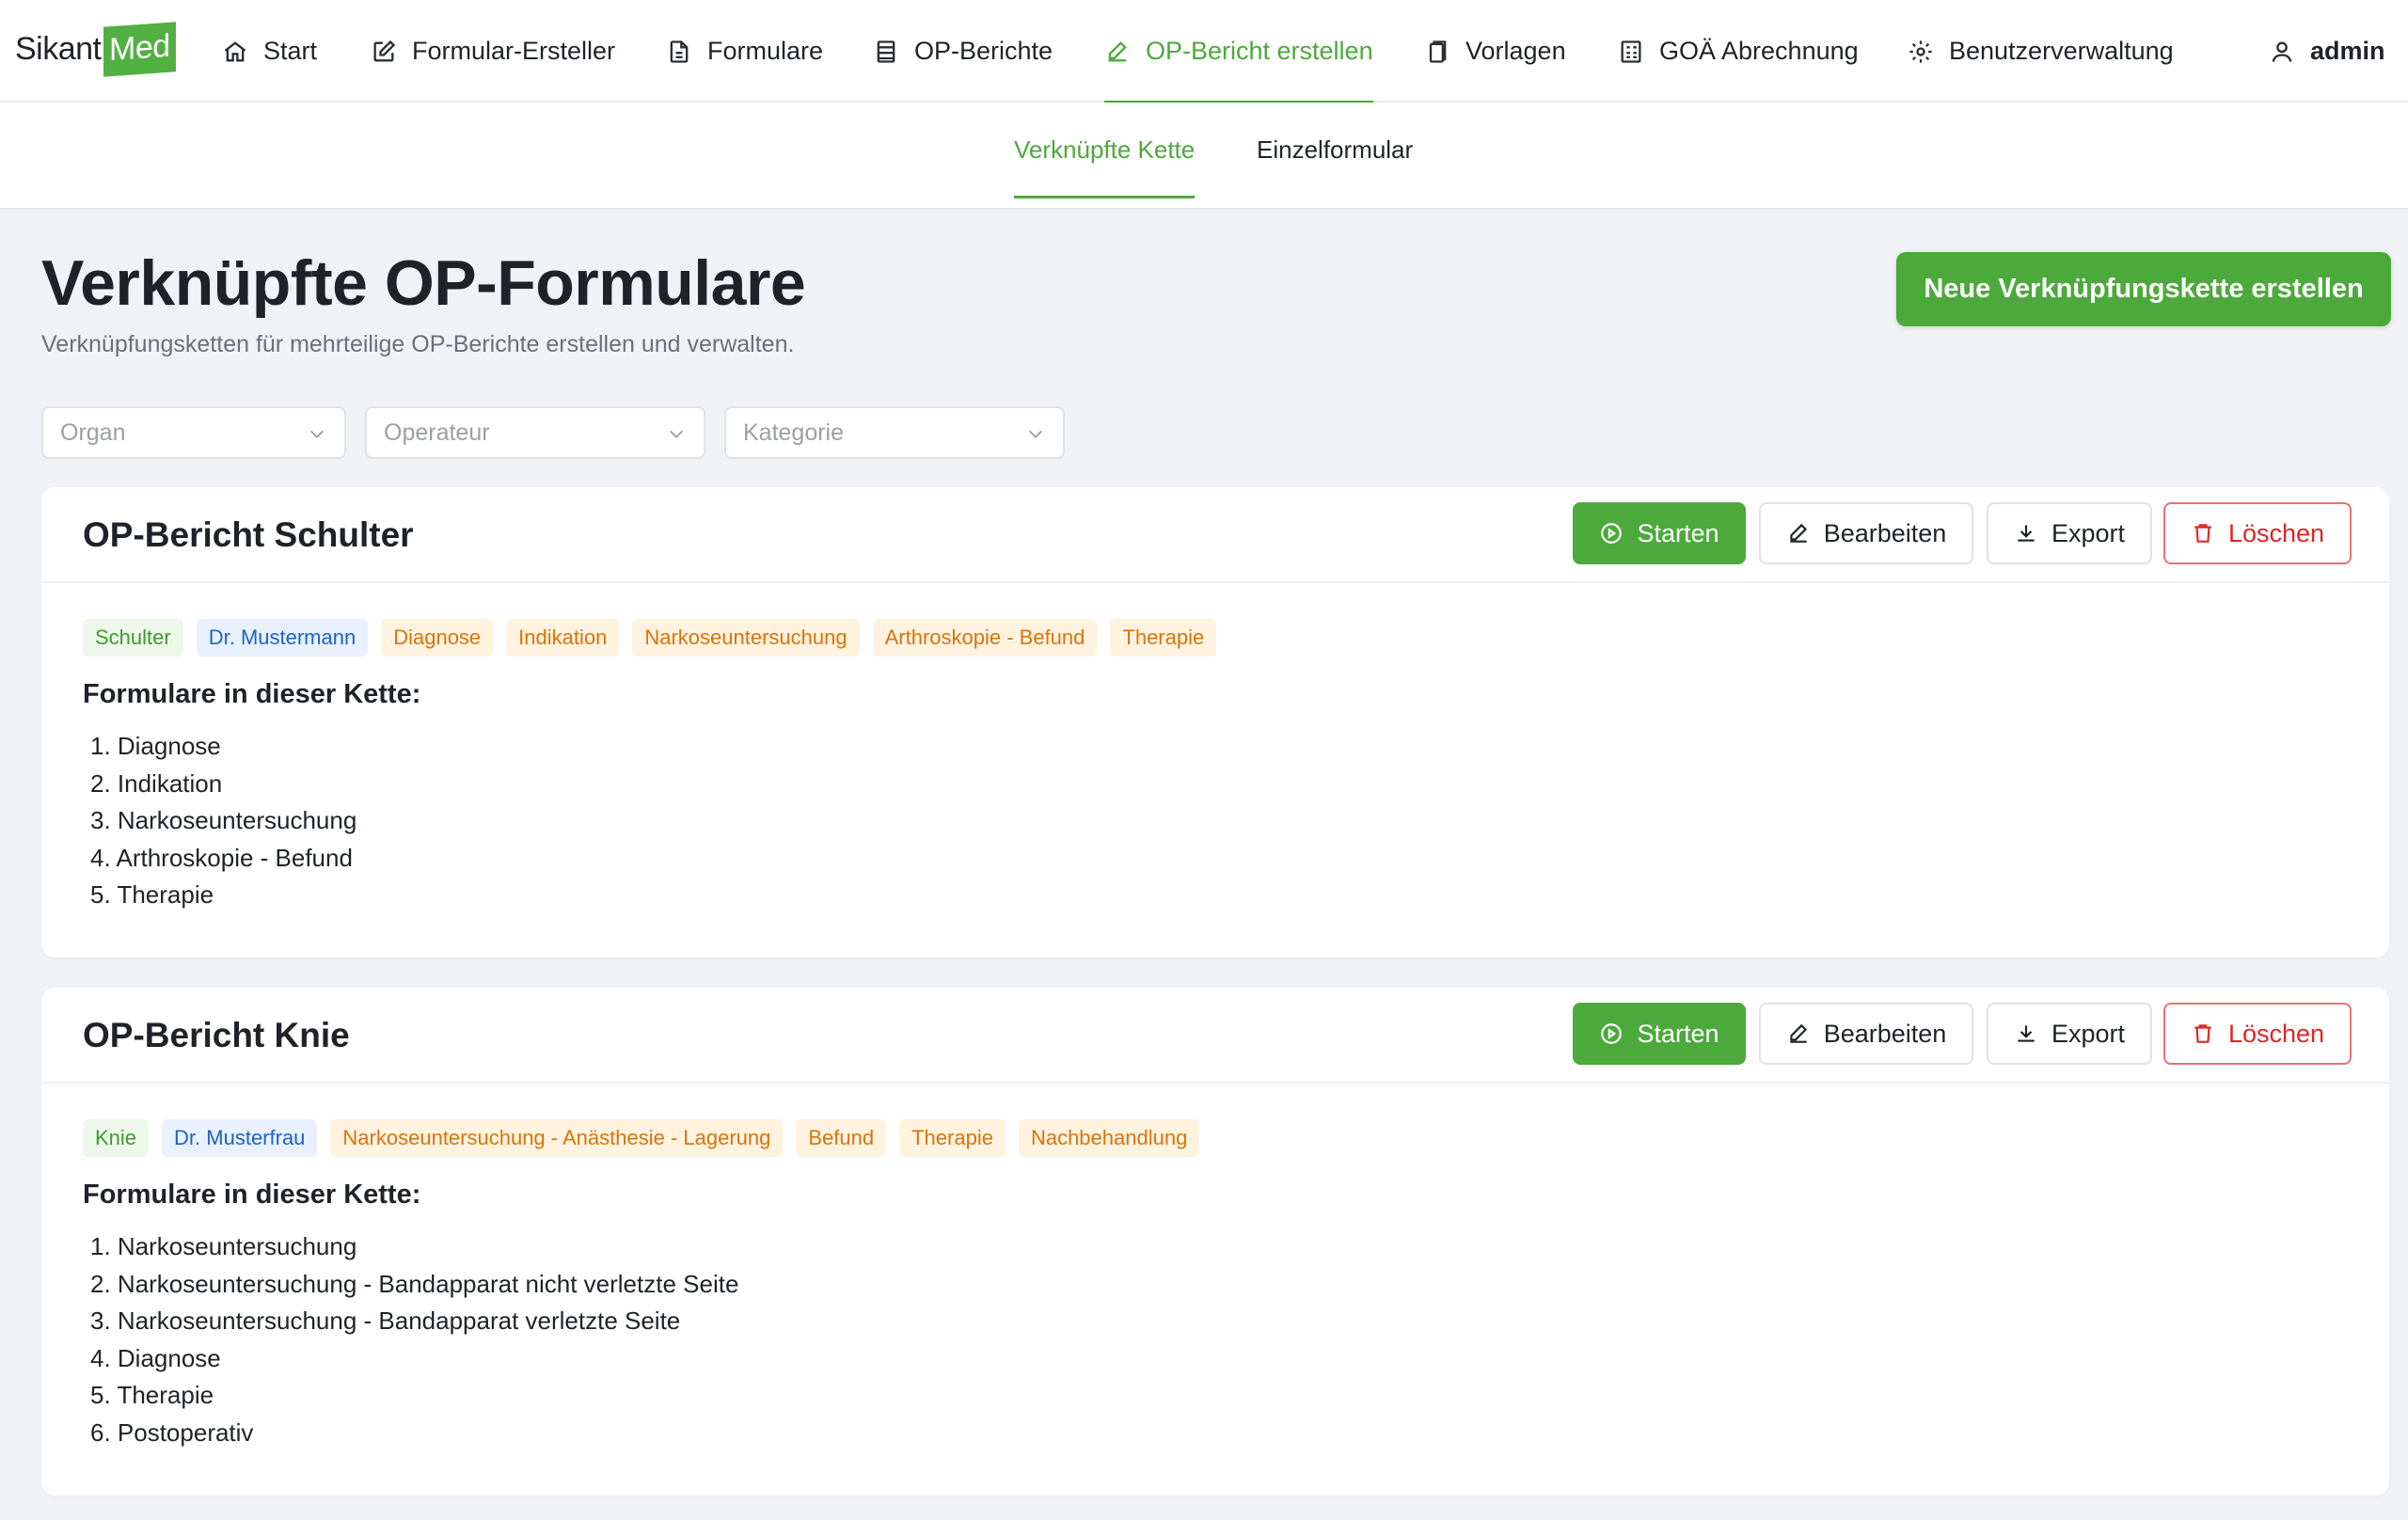 Image resolution: width=2408 pixels, height=1520 pixels. Describe the element at coordinates (223, 1246) in the screenshot. I see `list-item: 1. Narkoseuntersuchung` at that location.